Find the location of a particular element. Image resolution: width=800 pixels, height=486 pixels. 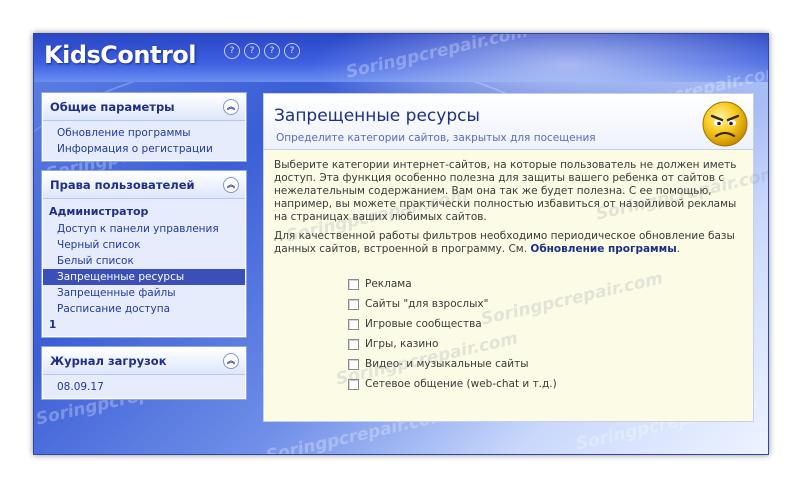

category-label: Сетевое общение (web-chat и т.д.) is located at coordinates (461, 383).